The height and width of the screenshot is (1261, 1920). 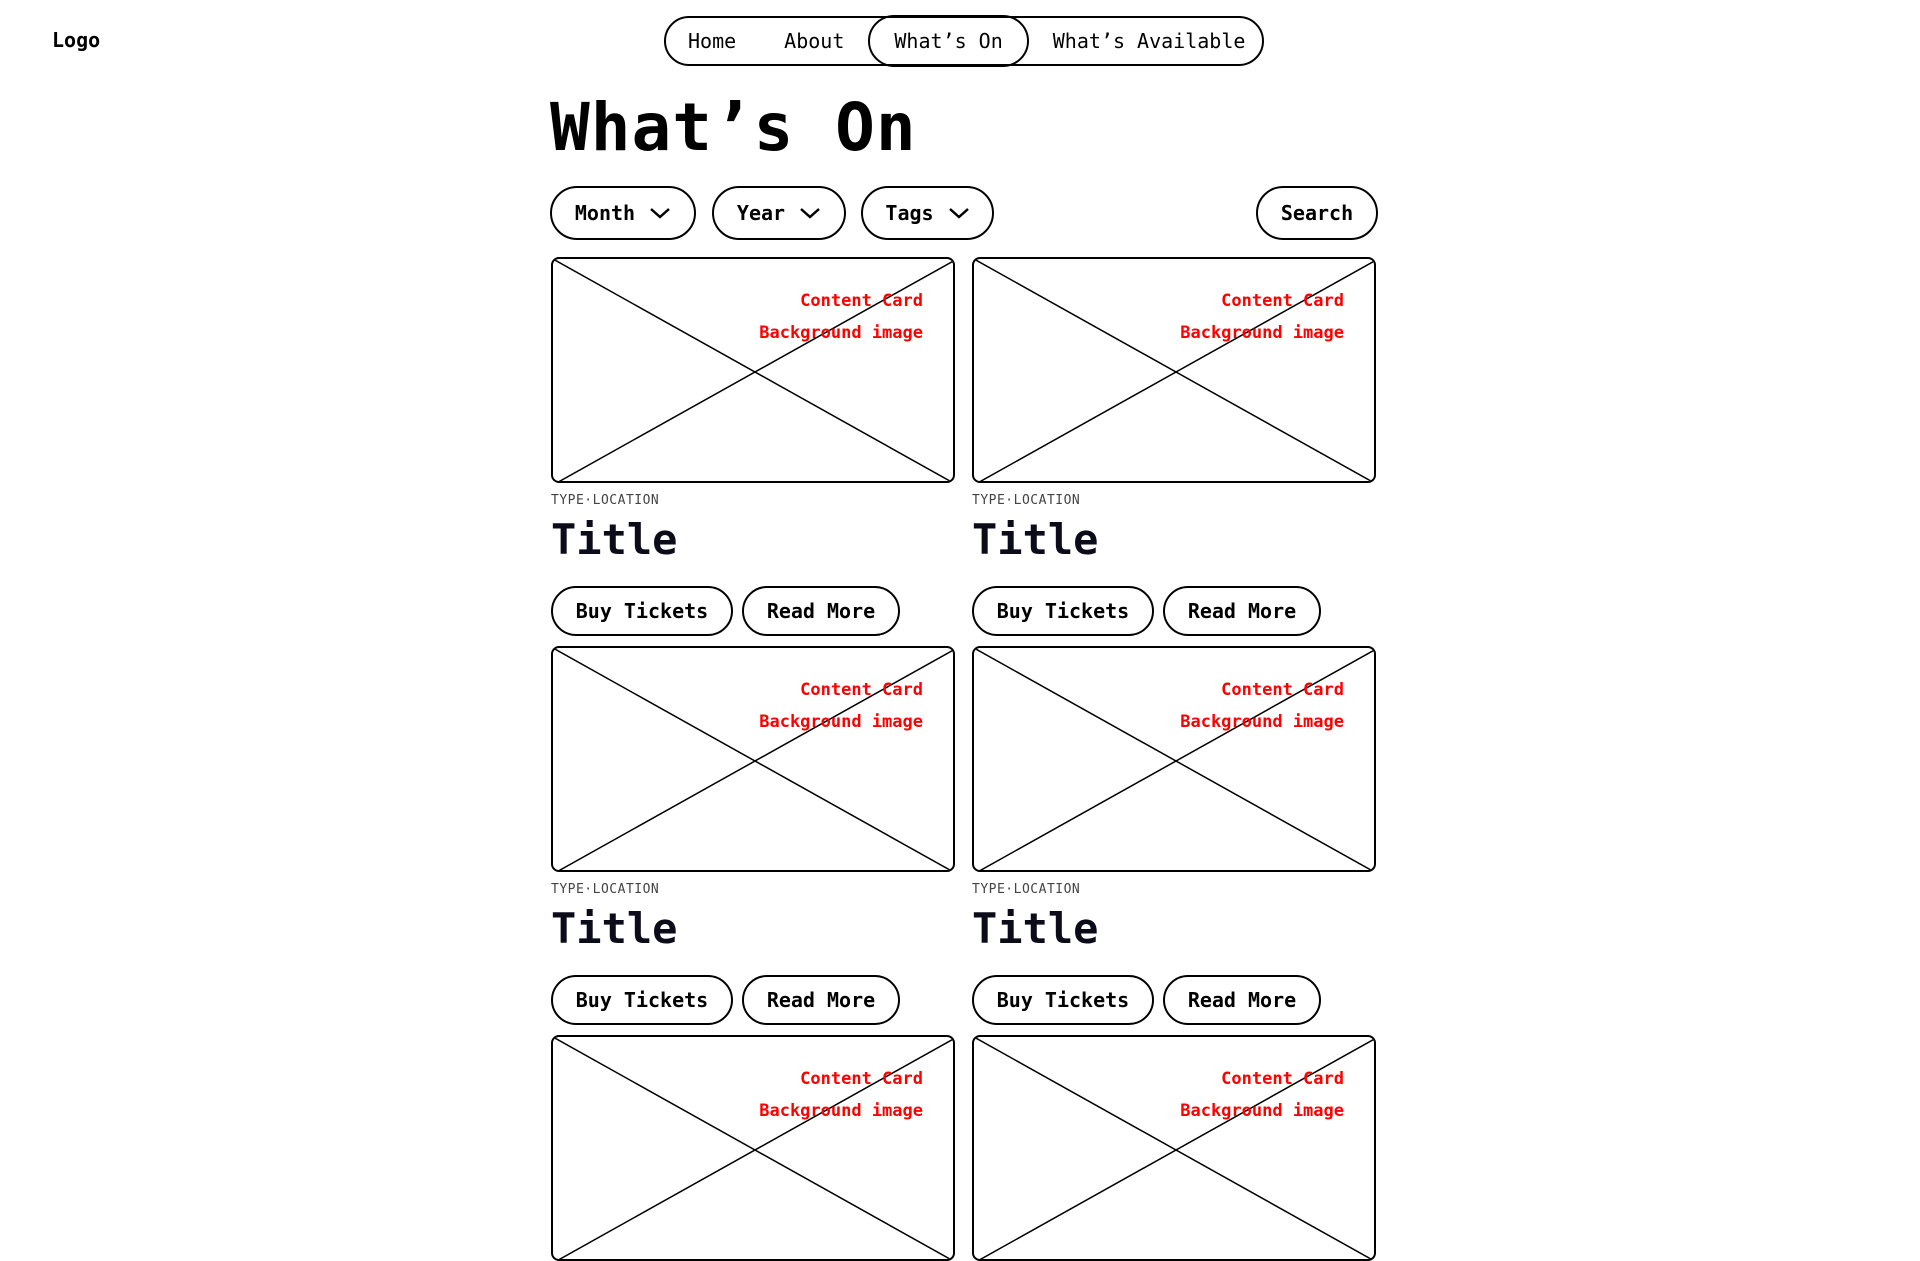 What do you see at coordinates (1149, 41) in the screenshot?
I see `nav-whats-available: What’s Available` at bounding box center [1149, 41].